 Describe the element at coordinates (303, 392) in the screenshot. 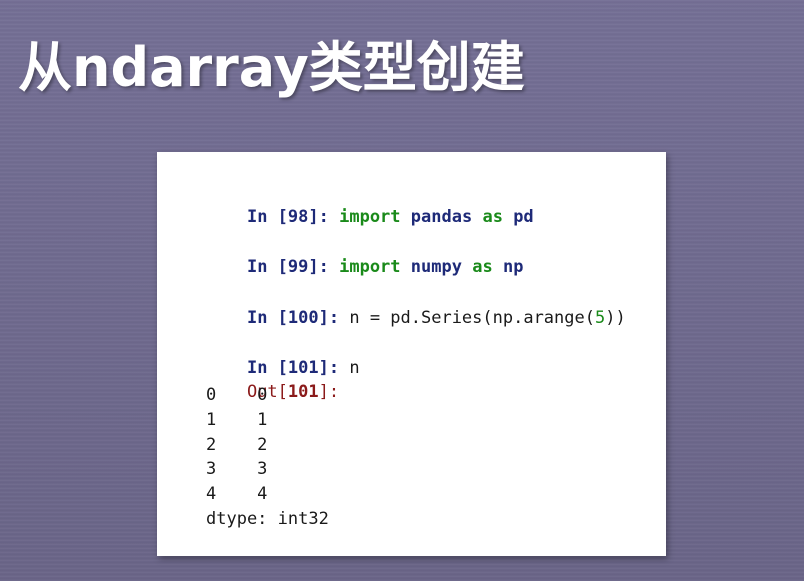

I see `out-prompt-number: 101` at that location.